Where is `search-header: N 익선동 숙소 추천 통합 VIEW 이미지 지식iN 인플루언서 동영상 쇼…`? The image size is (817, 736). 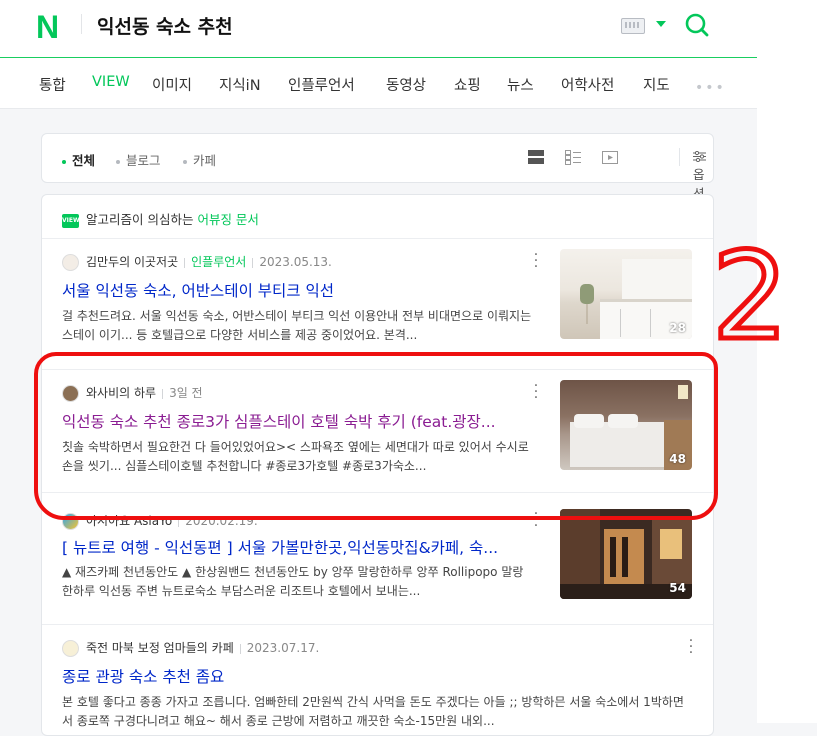
search-header: N 익선동 숙소 추천 통합 VIEW 이미지 지식iN 인플루언서 동영상 쇼… is located at coordinates (378, 54).